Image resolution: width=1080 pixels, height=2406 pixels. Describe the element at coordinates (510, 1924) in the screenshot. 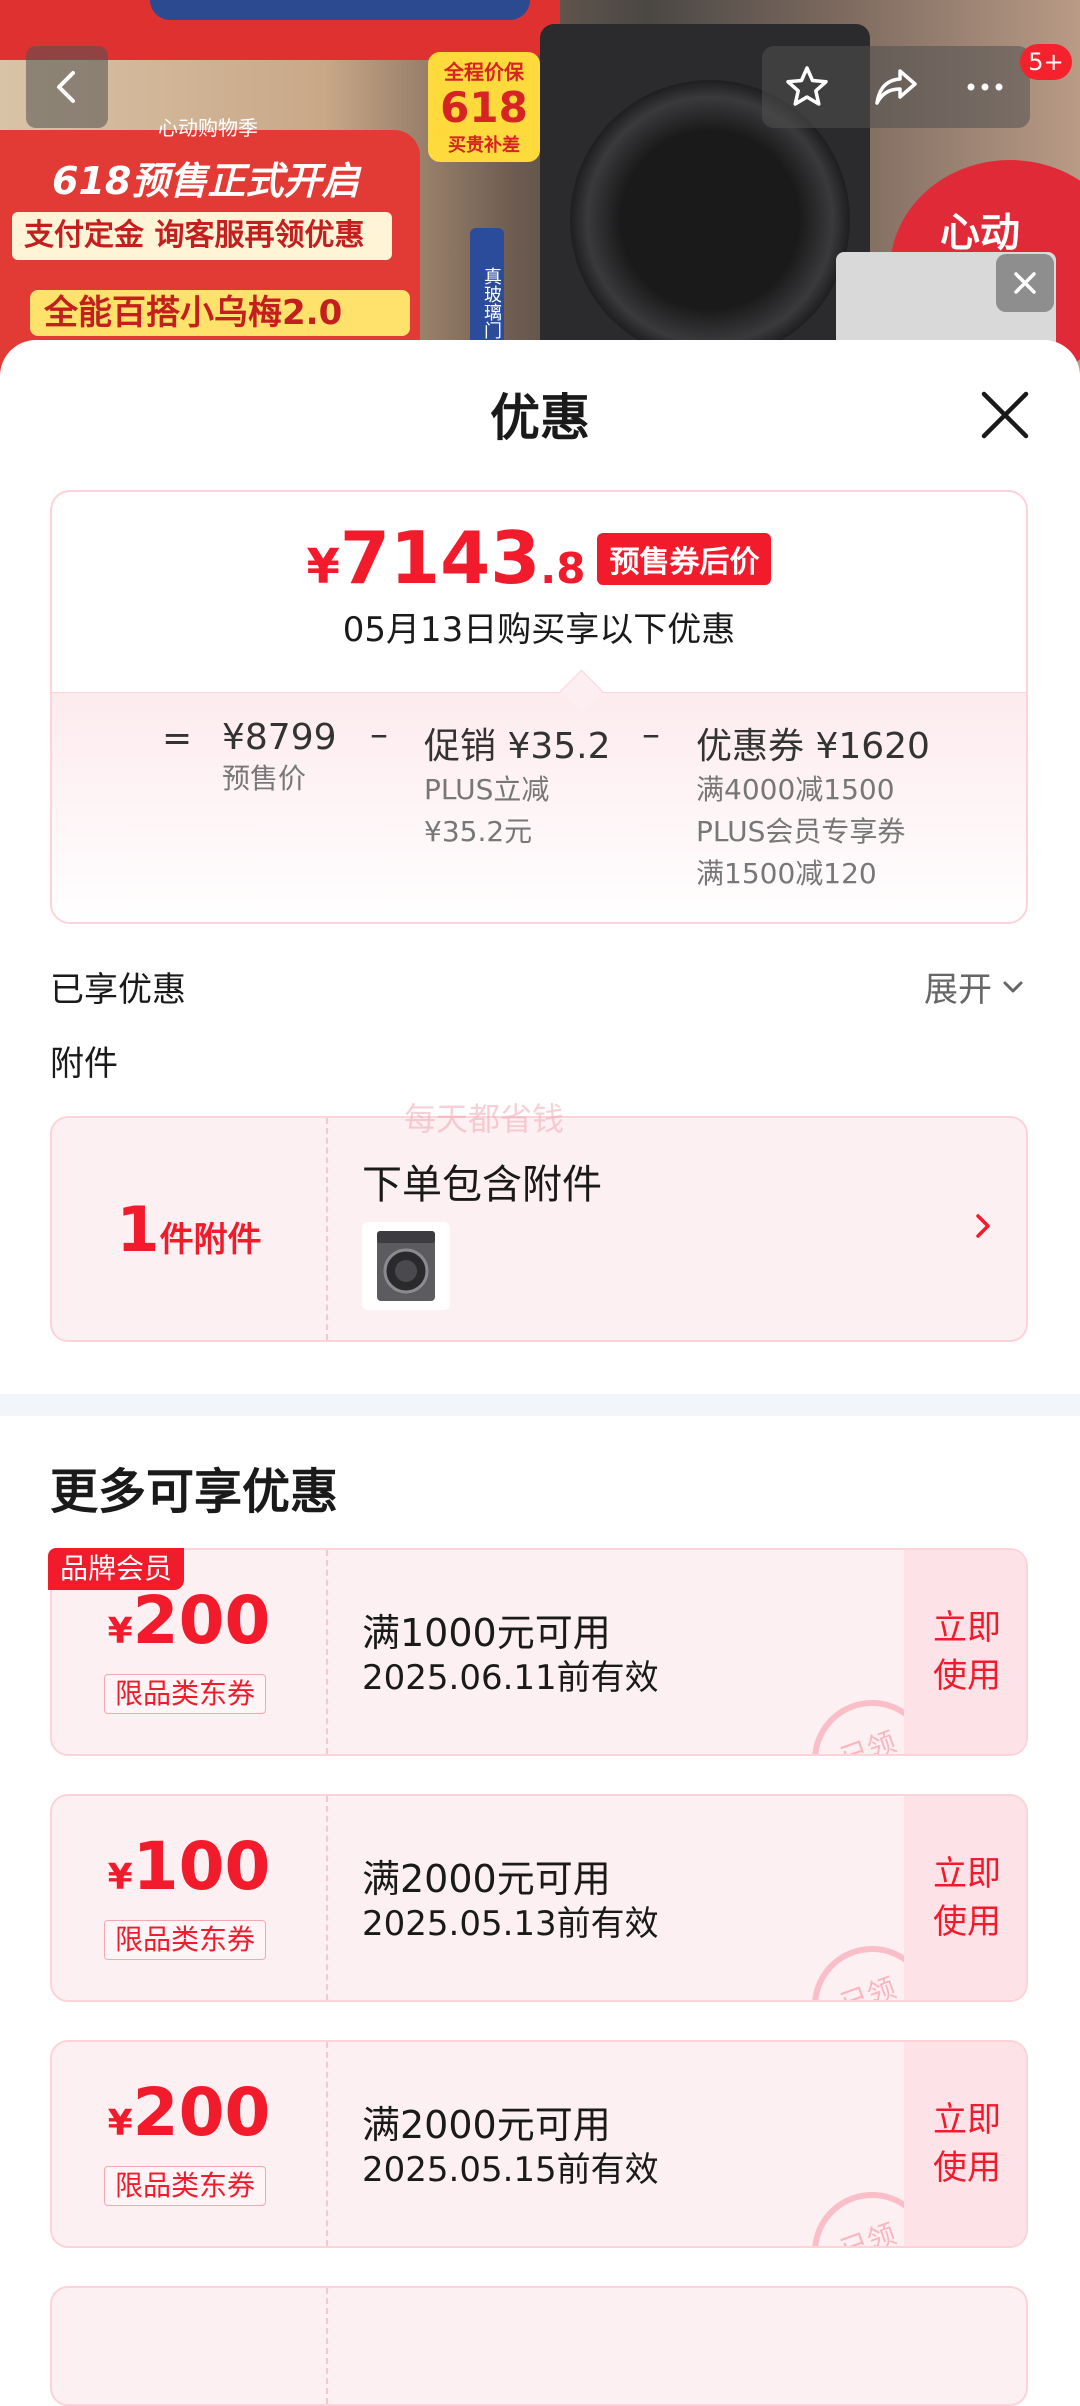

I see `coupon-validity: 2025.05.13前有效` at that location.